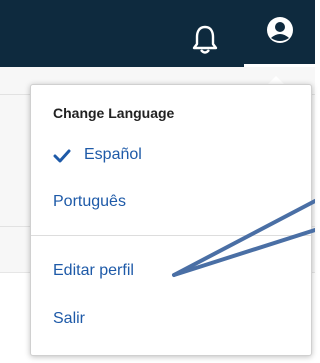 Image resolution: width=320 pixels, height=363 pixels. What do you see at coordinates (171, 235) in the screenshot?
I see `menu-divider` at bounding box center [171, 235].